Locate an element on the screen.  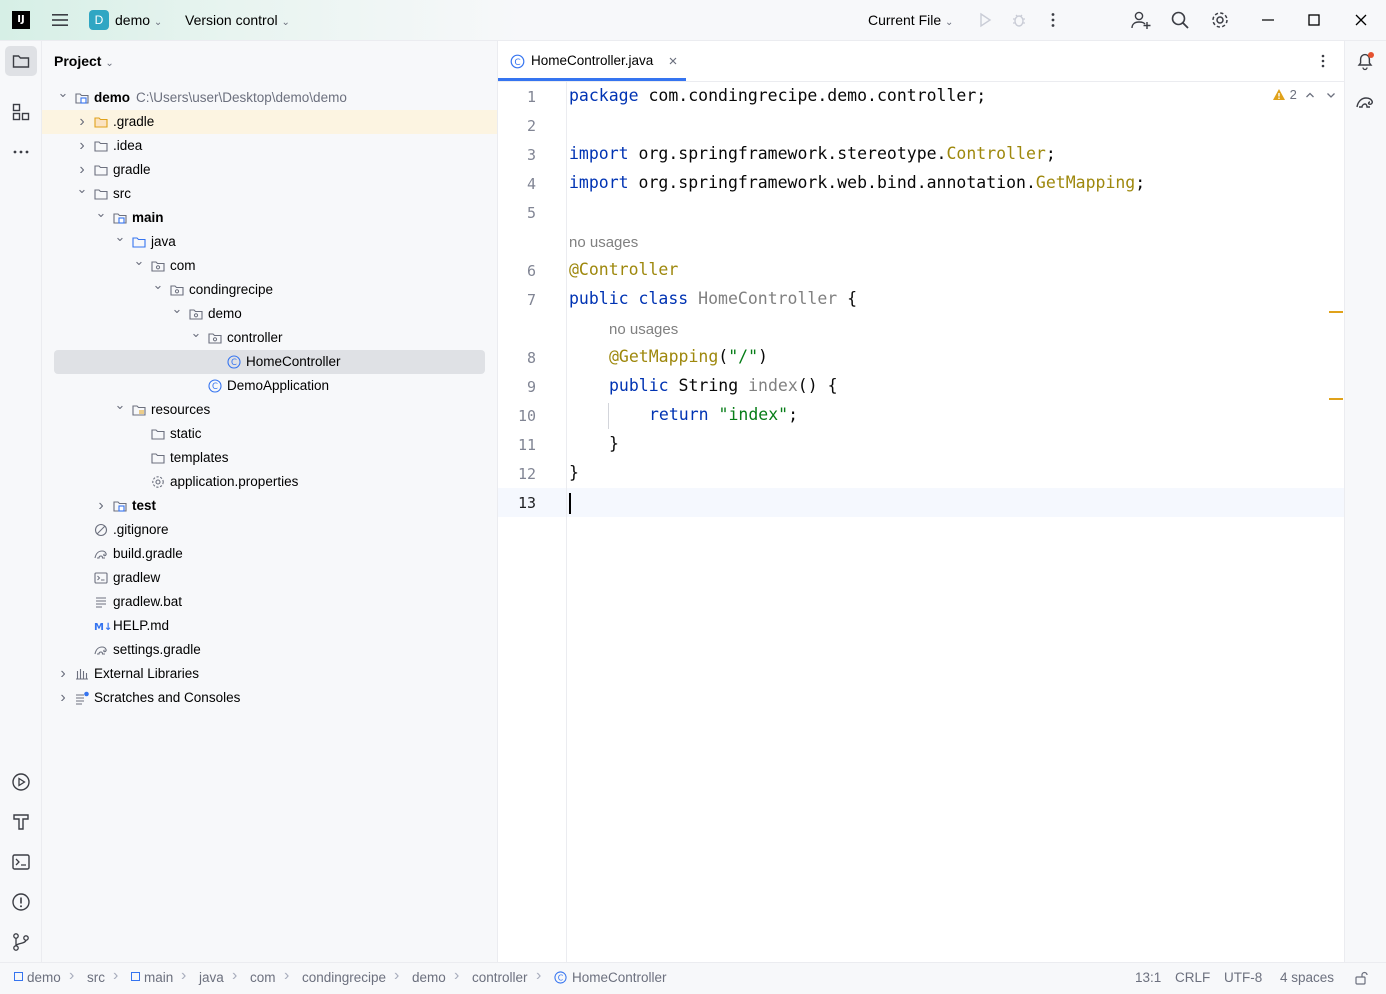
tree-item: ⌄ condingrecipe is located at coordinates (269, 289).